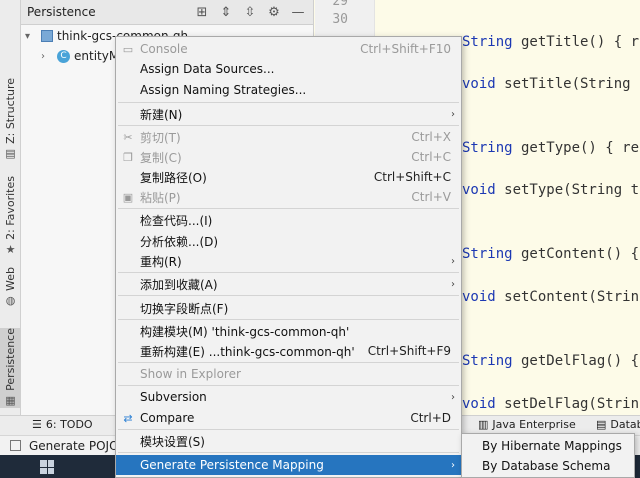 Image resolution: width=640 pixels, height=478 pixels. I want to click on persistence-tab: Persistence ▦, so click(10, 368).